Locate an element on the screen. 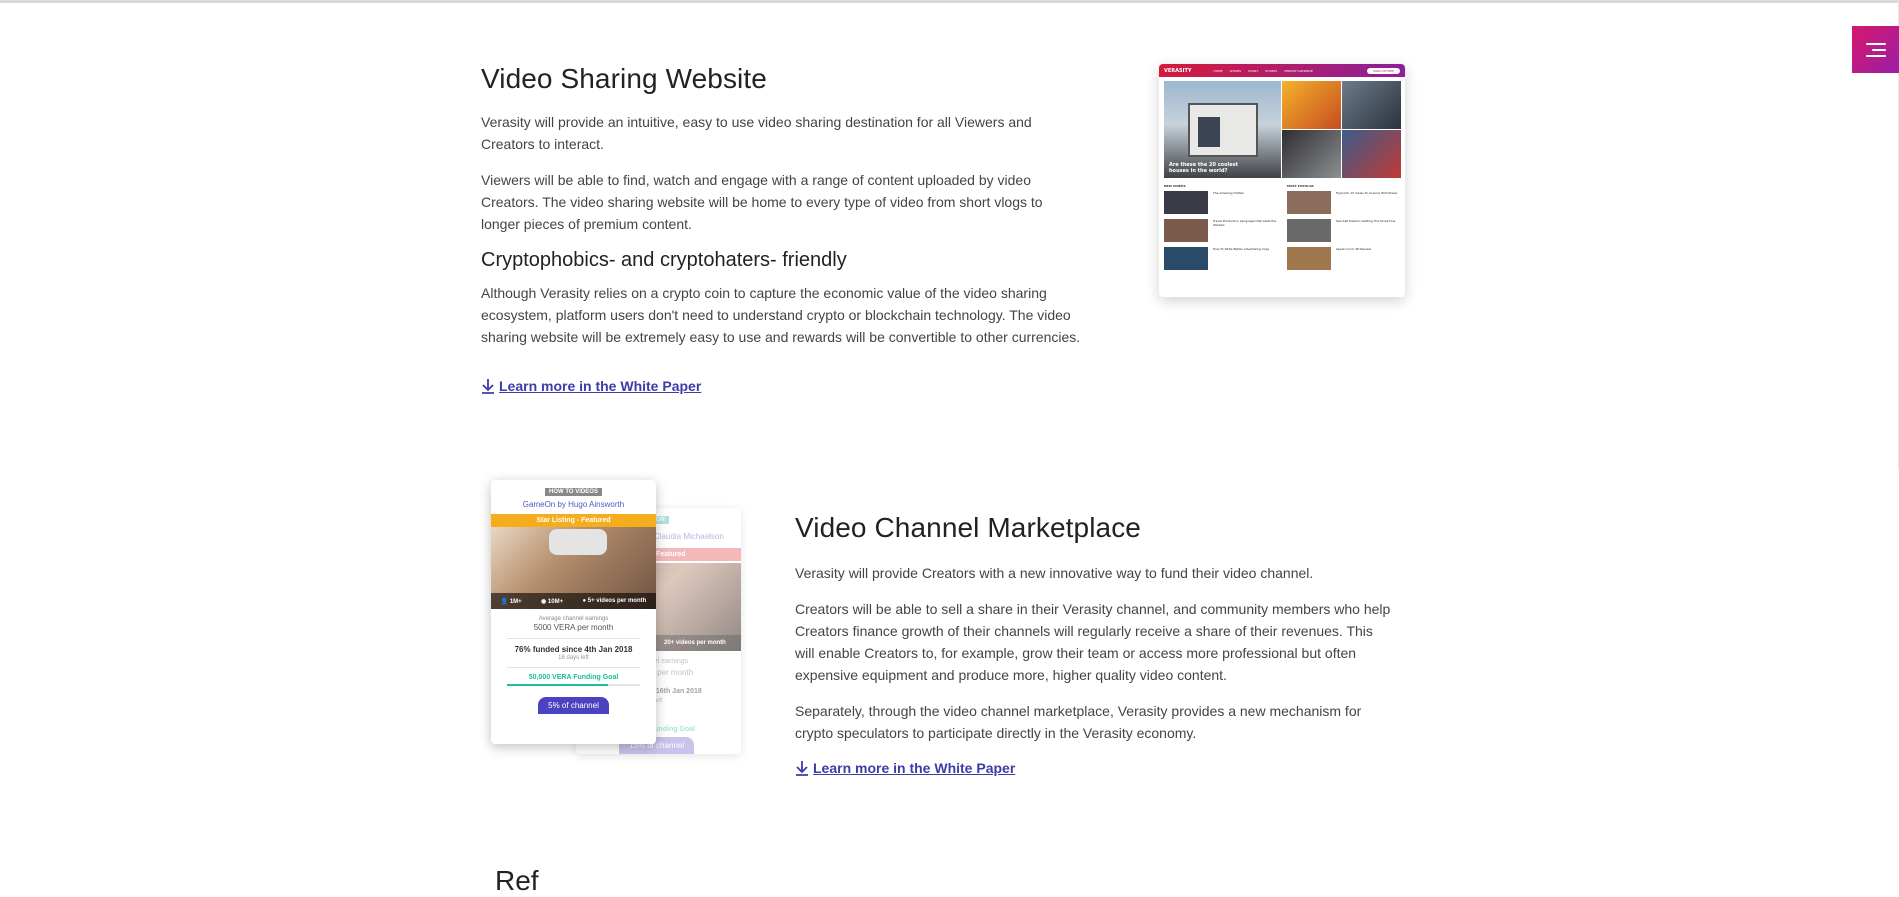 The image size is (1899, 897). house-image is located at coordinates (1223, 130).